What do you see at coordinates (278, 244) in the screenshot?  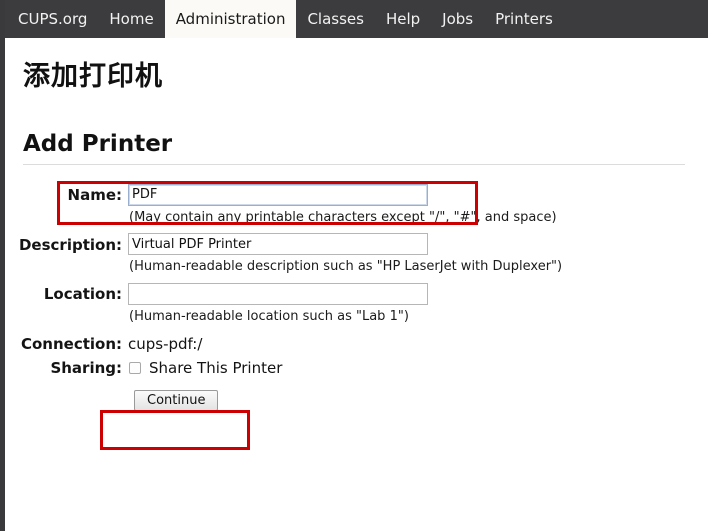 I see `description-input` at bounding box center [278, 244].